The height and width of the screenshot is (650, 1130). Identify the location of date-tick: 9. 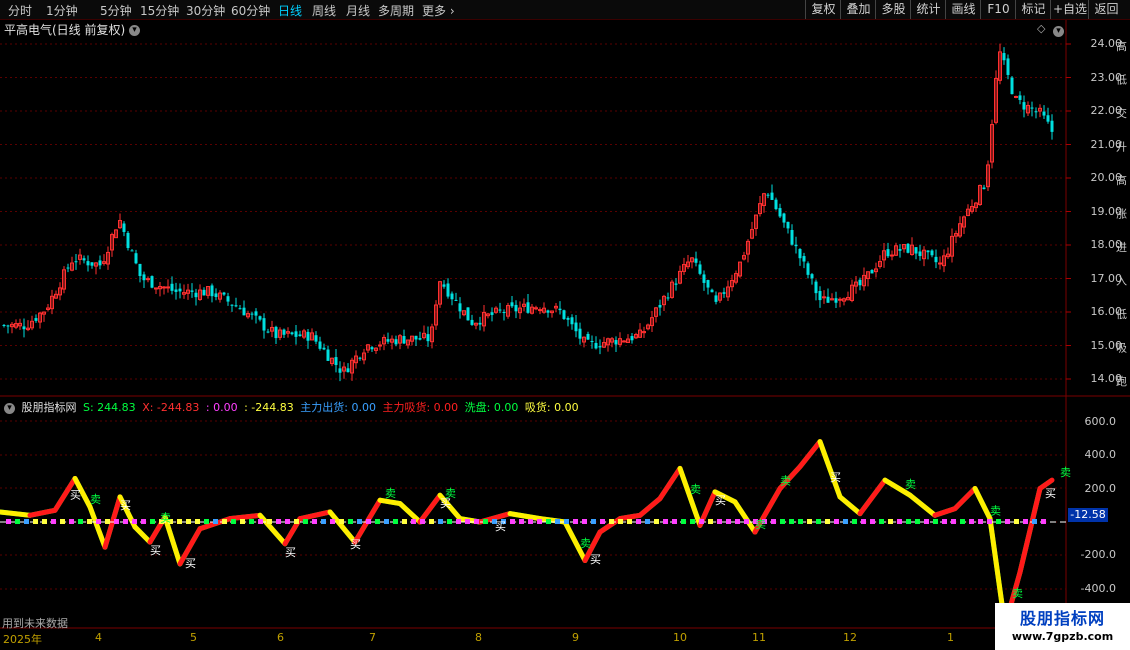
(575, 637).